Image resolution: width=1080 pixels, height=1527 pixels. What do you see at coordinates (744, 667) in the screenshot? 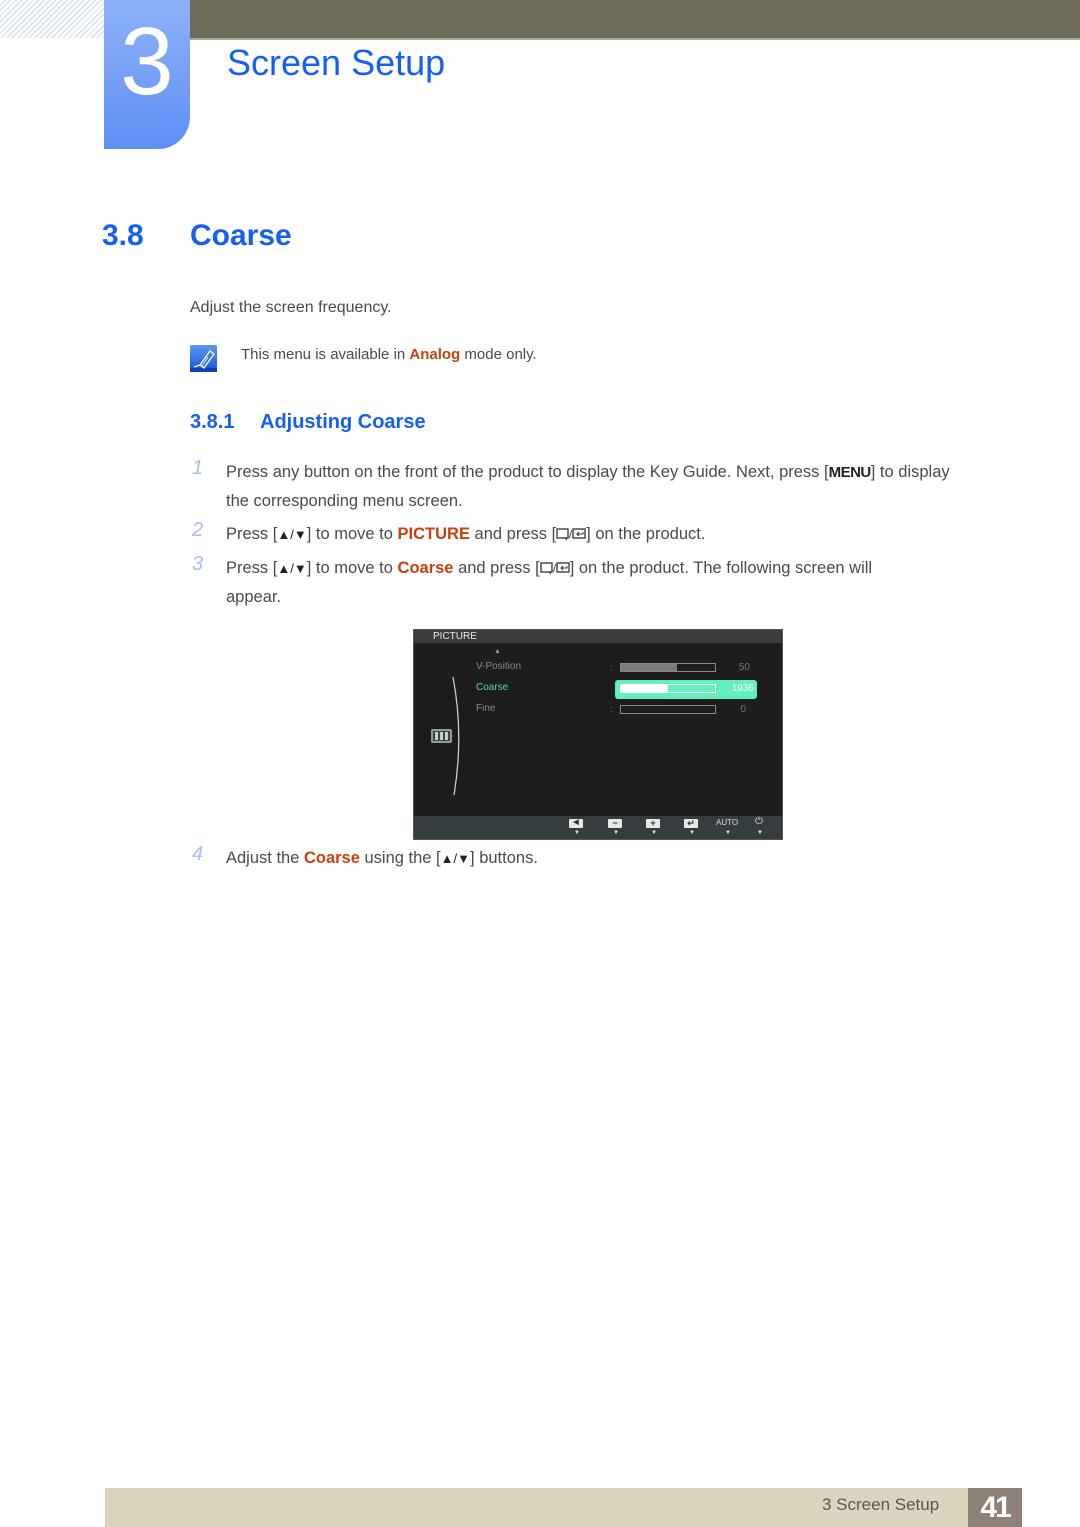
I see `osd-value-v-position: 50` at bounding box center [744, 667].